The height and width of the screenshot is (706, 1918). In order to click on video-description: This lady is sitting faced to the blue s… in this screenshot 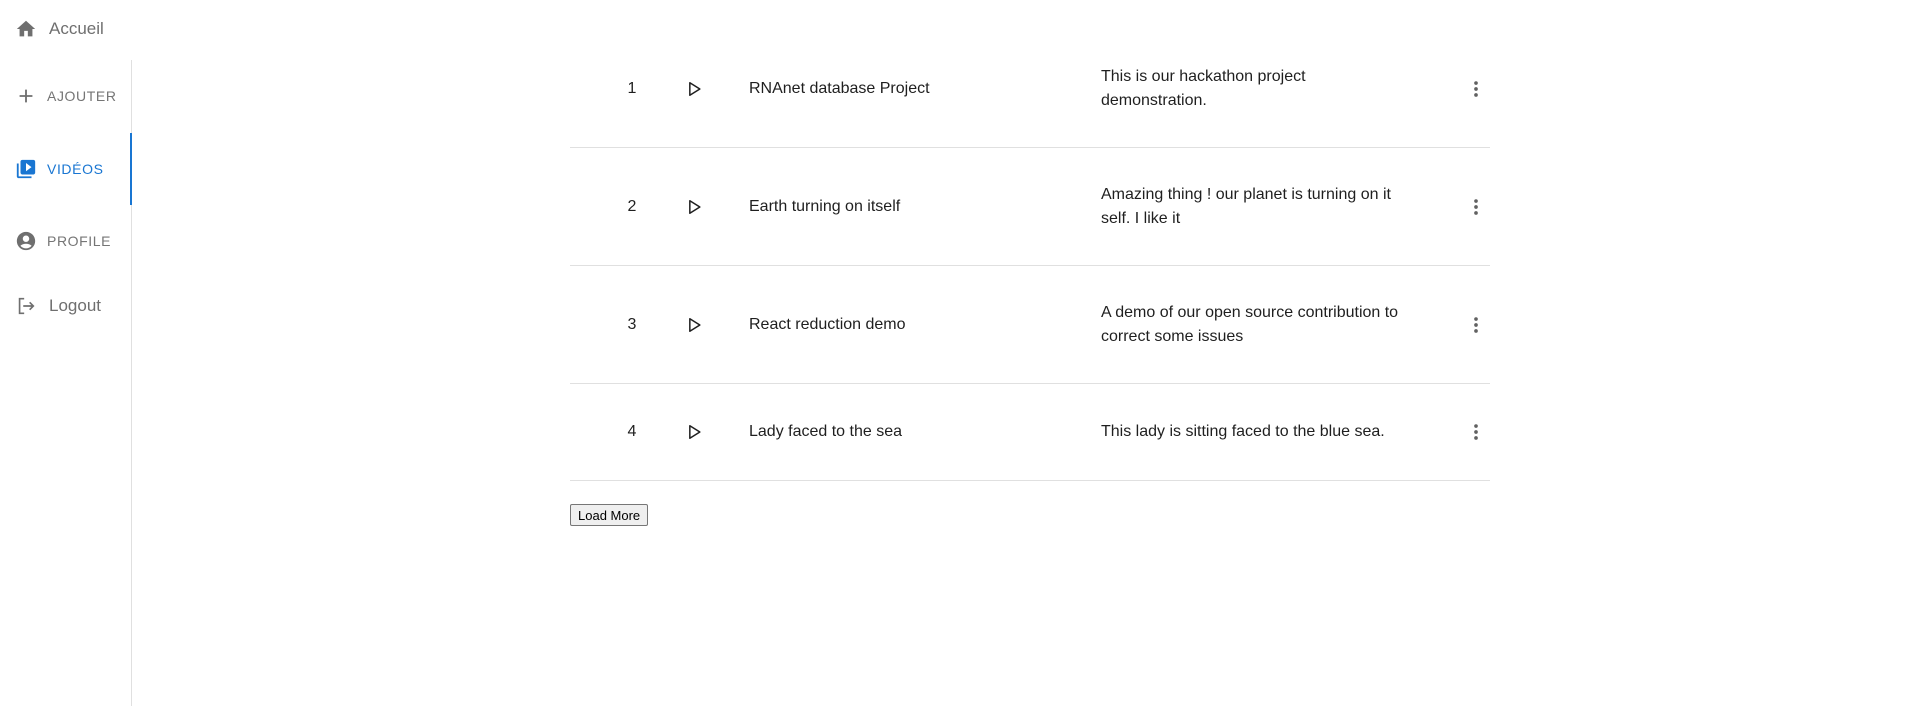, I will do `click(1243, 431)`.